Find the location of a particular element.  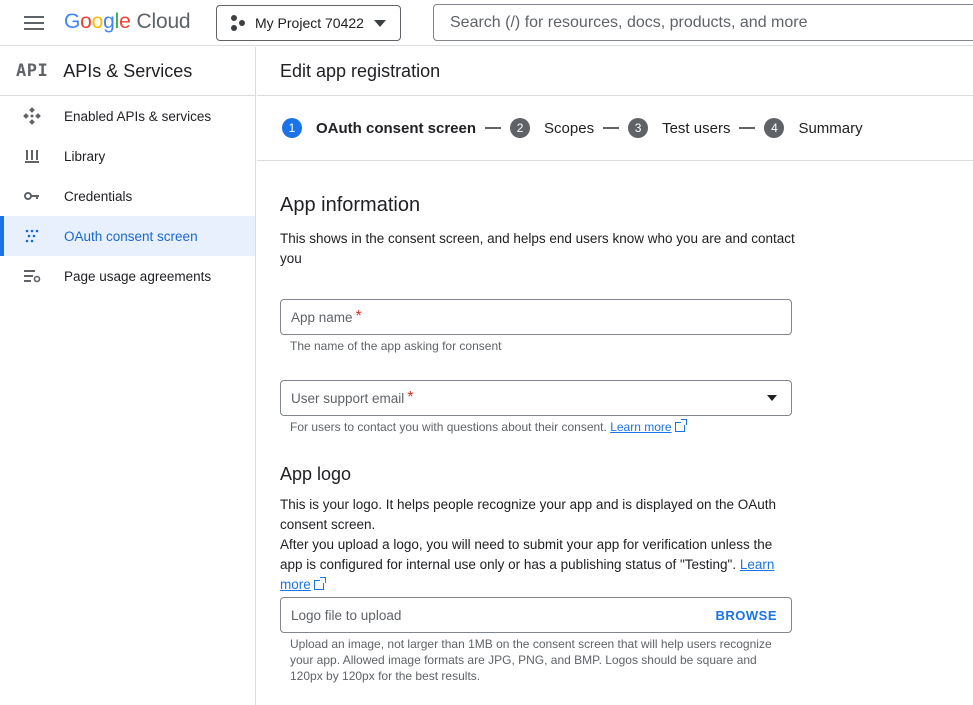

menu-icon is located at coordinates (34, 23).